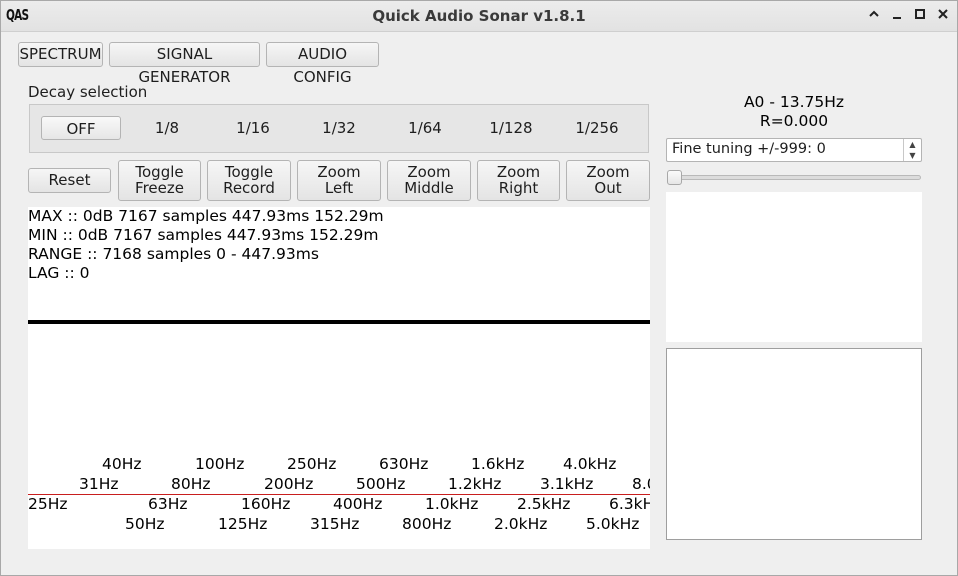  What do you see at coordinates (518, 188) in the screenshot?
I see `zoom-right-label-line2: Right` at bounding box center [518, 188].